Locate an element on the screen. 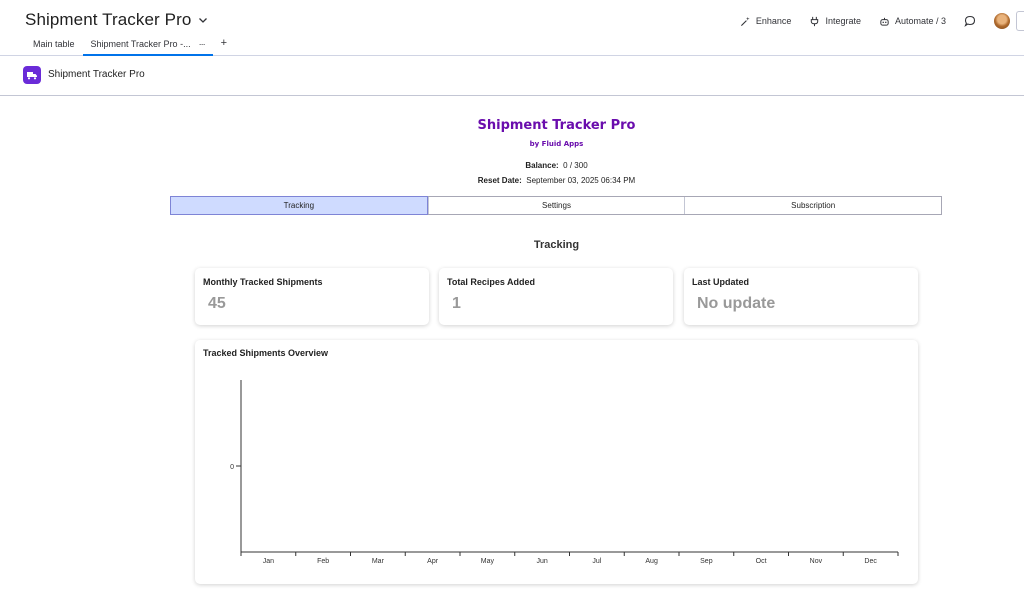  header-actions: Enhance Integrate Automate / 3 is located at coordinates (882, 21).